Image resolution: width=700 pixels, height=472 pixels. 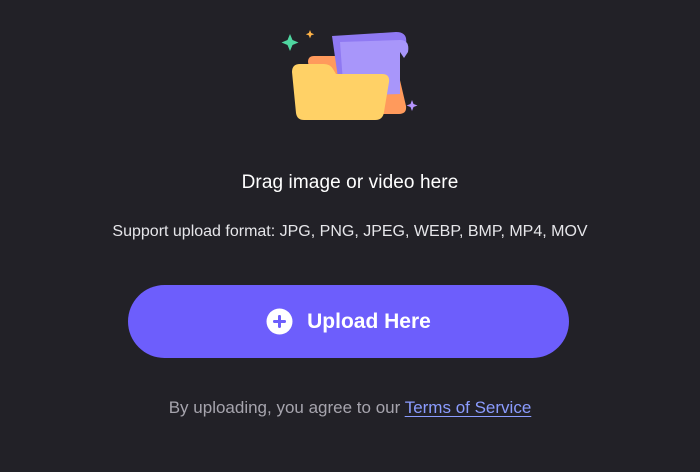 What do you see at coordinates (369, 321) in the screenshot?
I see `upload-button-label: Upload Here` at bounding box center [369, 321].